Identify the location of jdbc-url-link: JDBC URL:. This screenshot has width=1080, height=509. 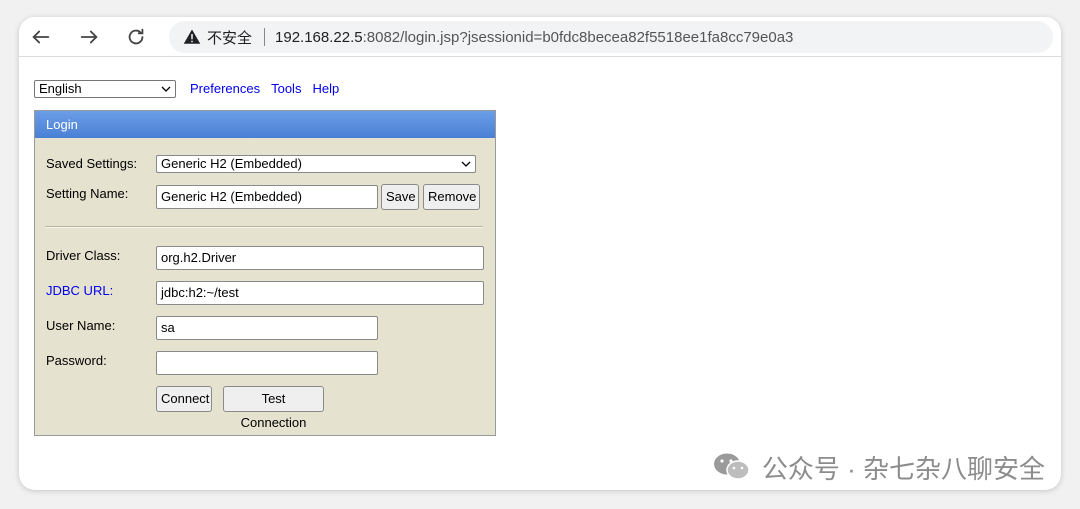
(79, 290).